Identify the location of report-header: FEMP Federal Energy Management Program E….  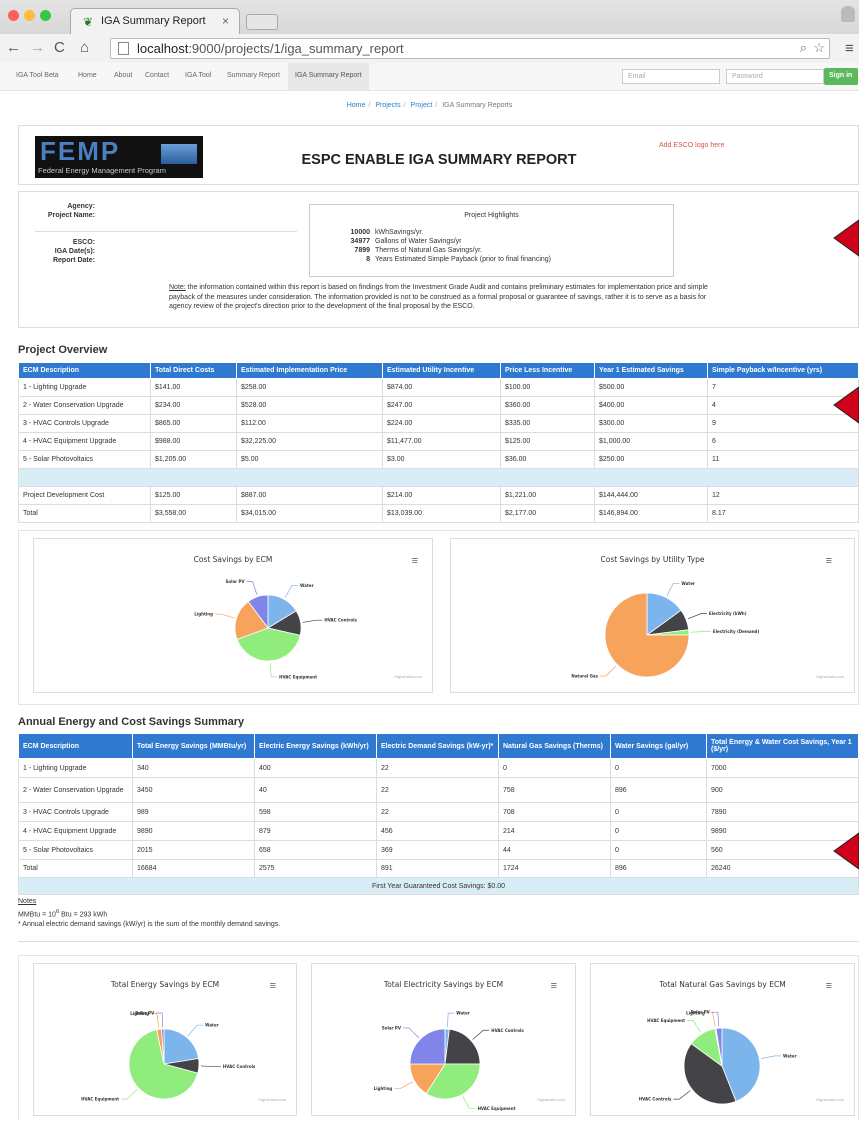
(438, 155).